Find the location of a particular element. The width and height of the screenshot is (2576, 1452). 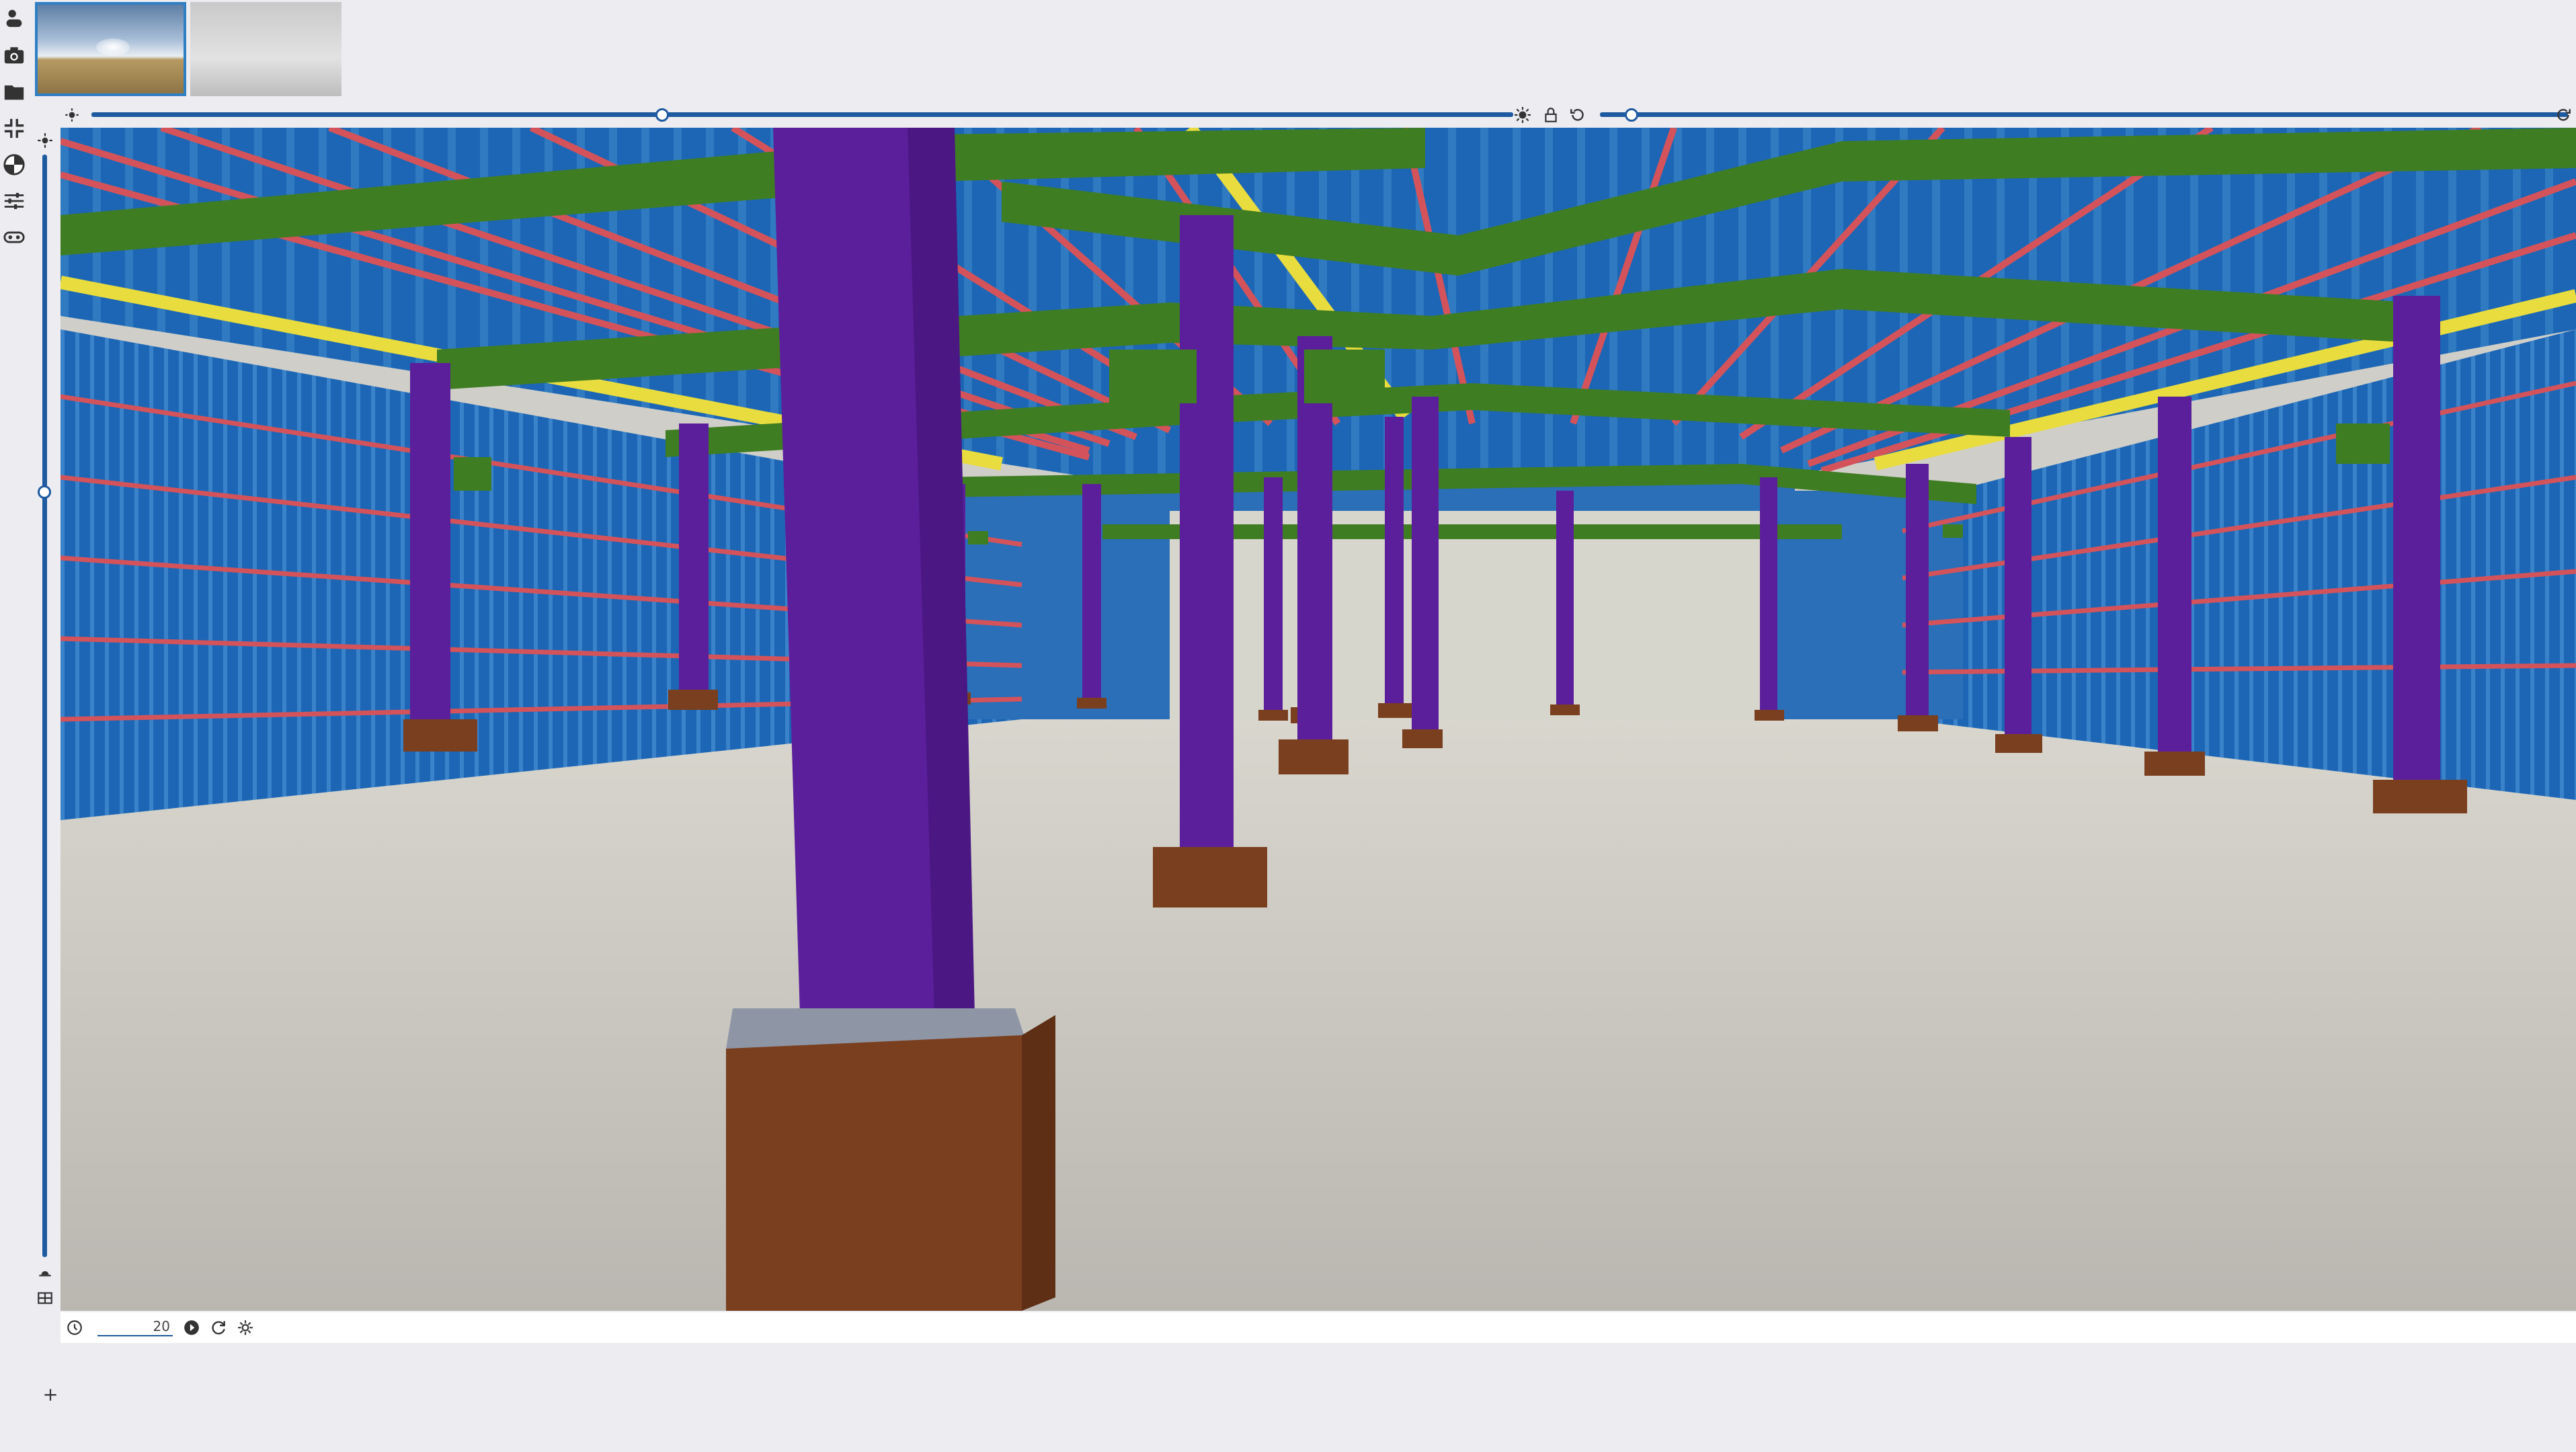

material-ball-icon is located at coordinates (14, 164).